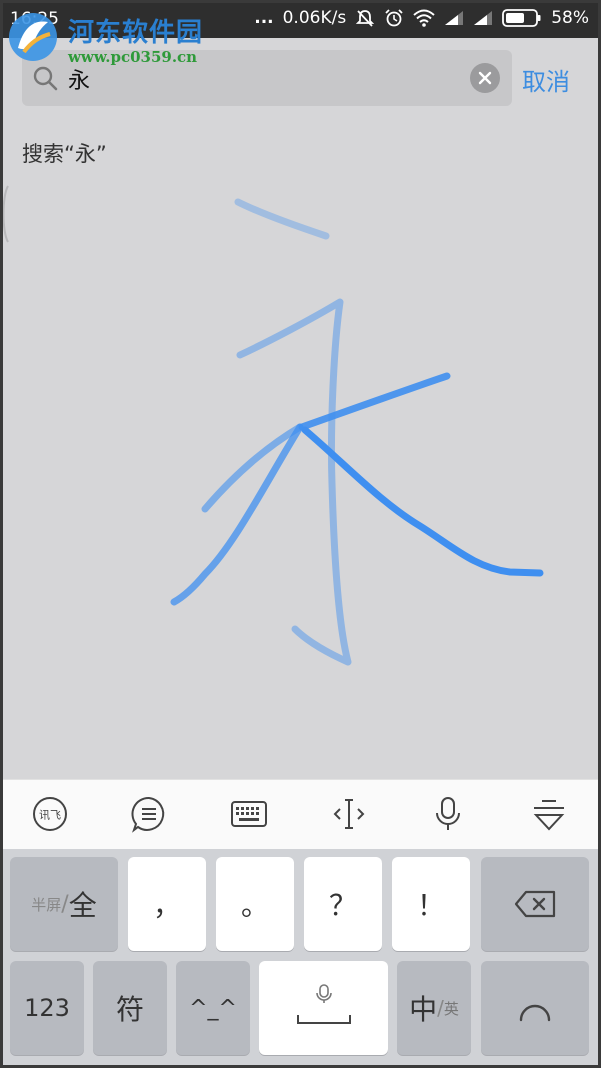 The width and height of the screenshot is (601, 1068). I want to click on emoticon-label: ^_^, so click(213, 1008).